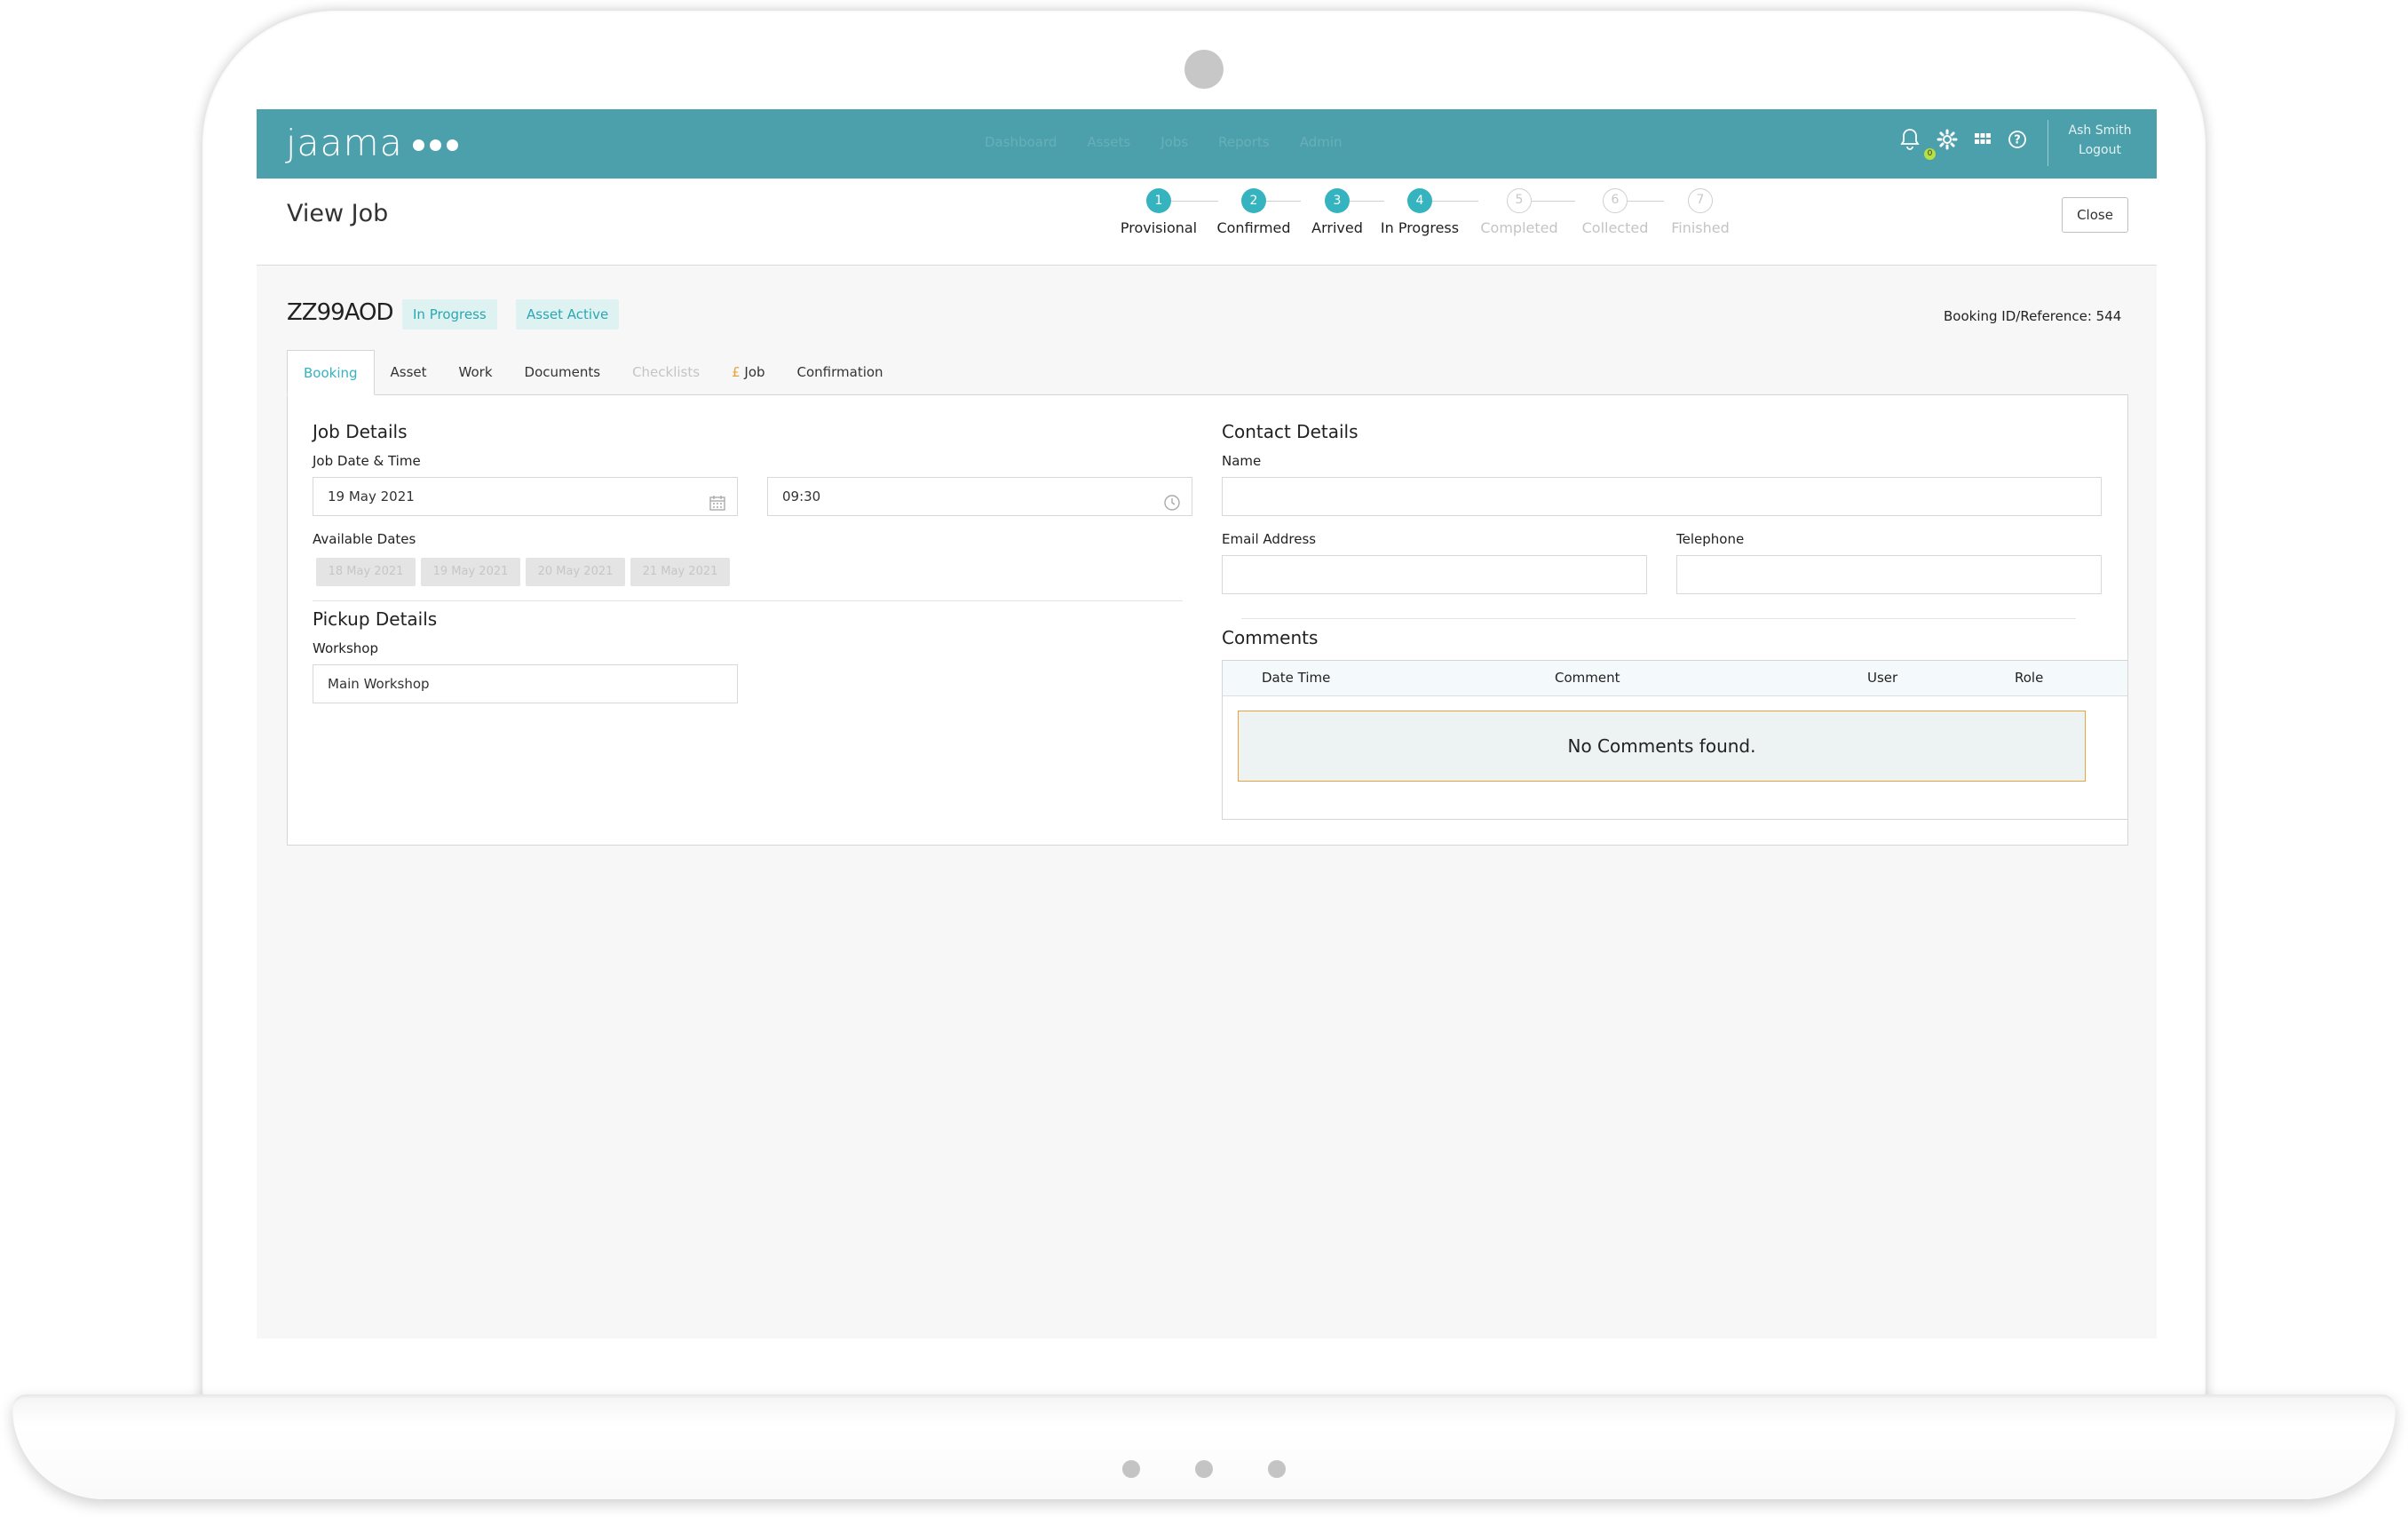  Describe the element at coordinates (367, 461) in the screenshot. I see `job-date-time-label: Job Date & Time` at that location.